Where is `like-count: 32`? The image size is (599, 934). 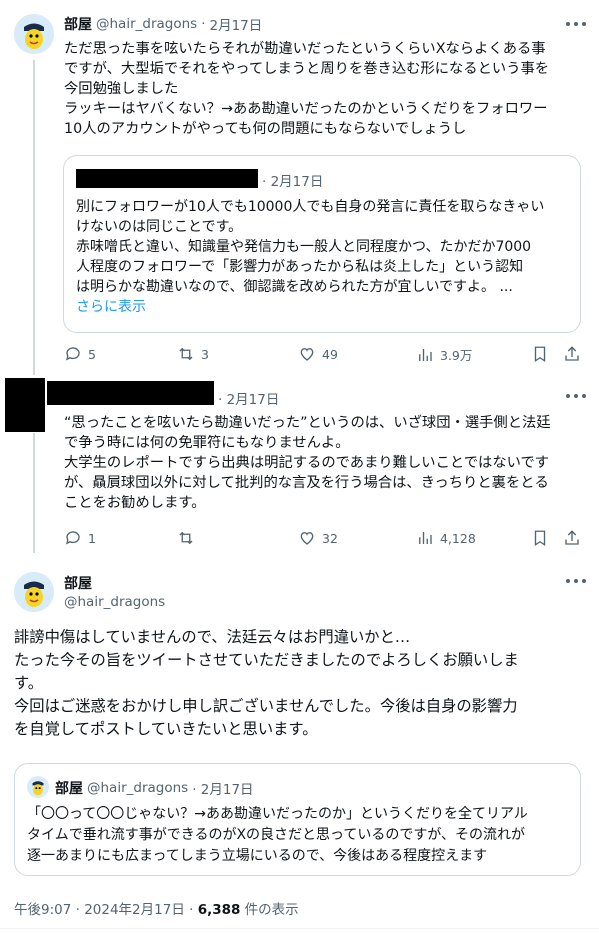
like-count: 32 is located at coordinates (330, 538).